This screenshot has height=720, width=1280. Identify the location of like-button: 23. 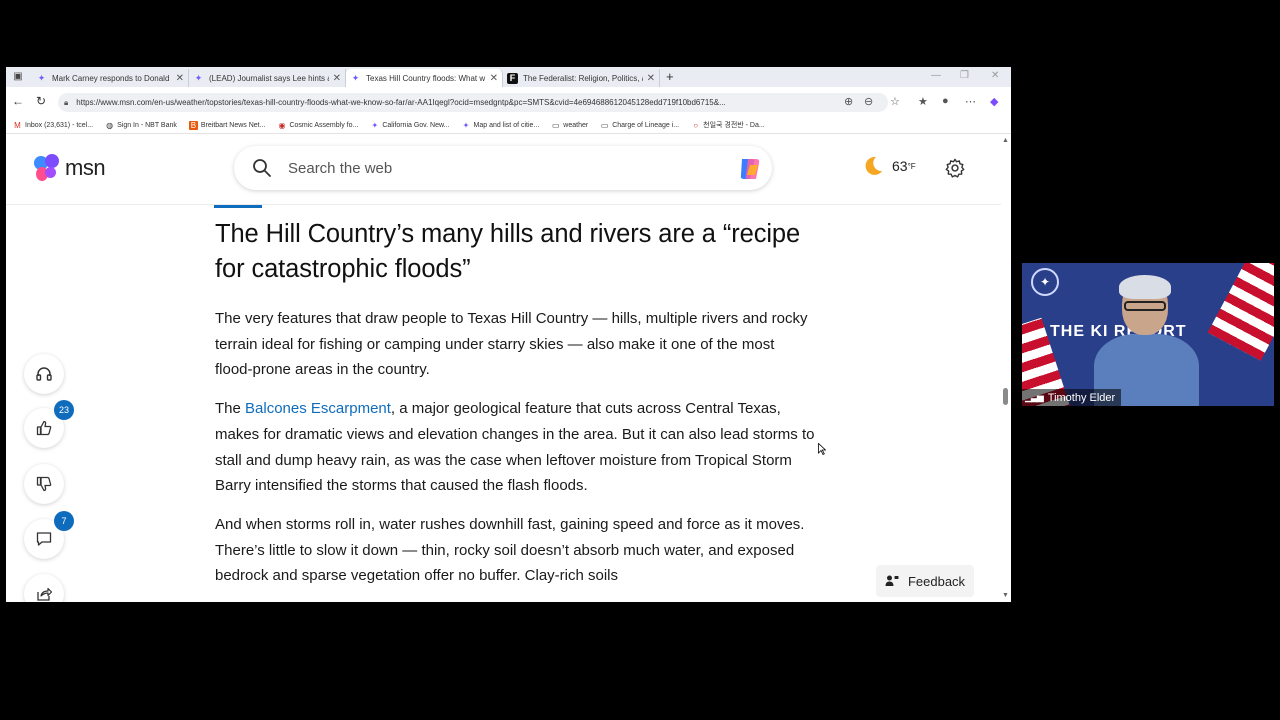
(49, 424).